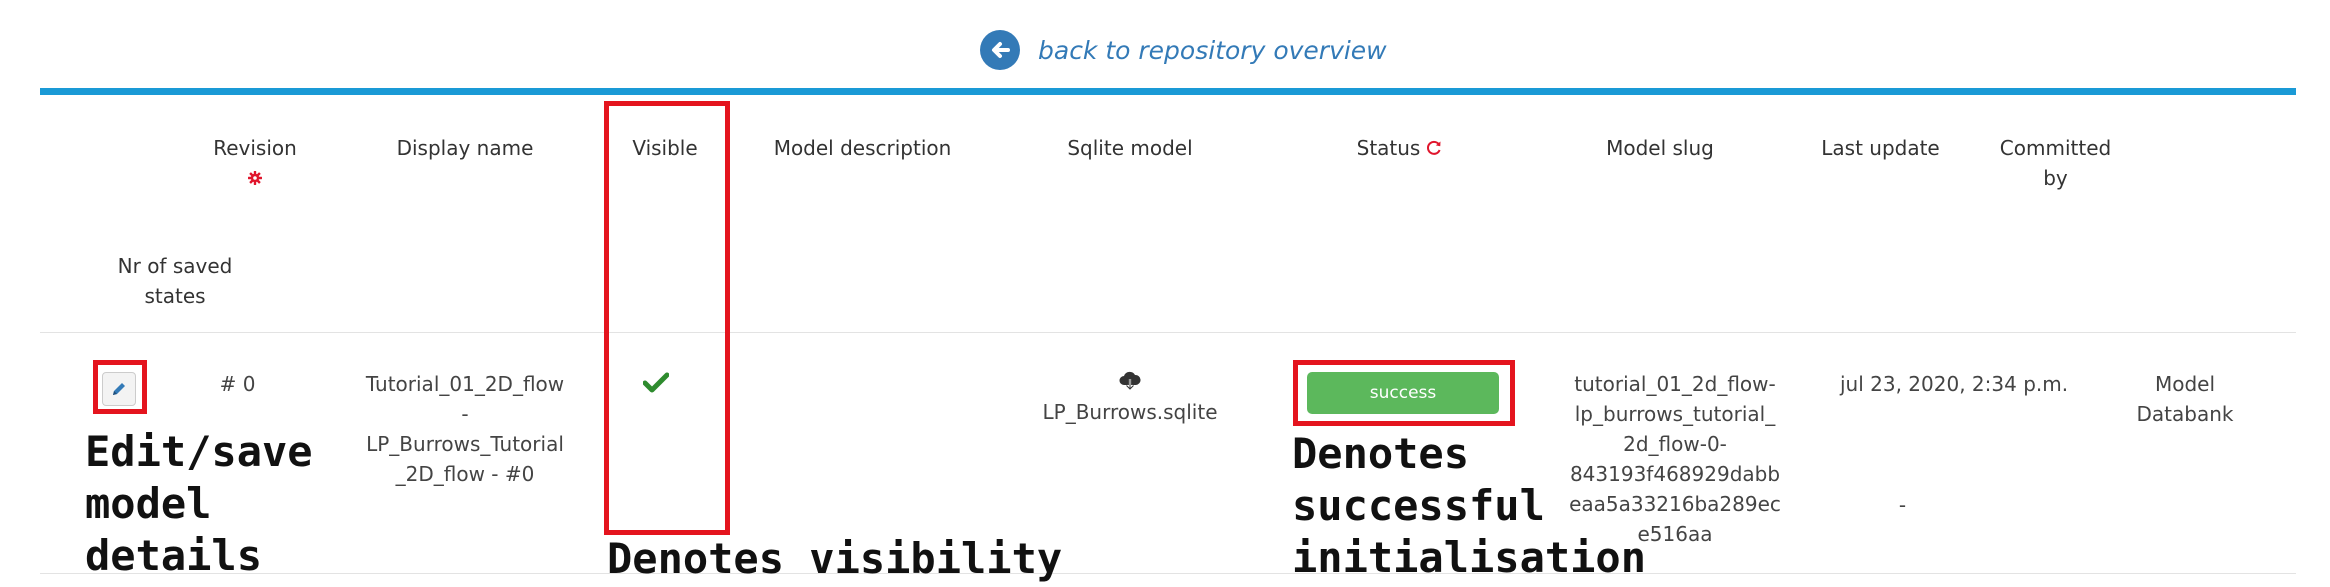  What do you see at coordinates (199, 503) in the screenshot?
I see `annotation-edit-save: Edit/save model details` at bounding box center [199, 503].